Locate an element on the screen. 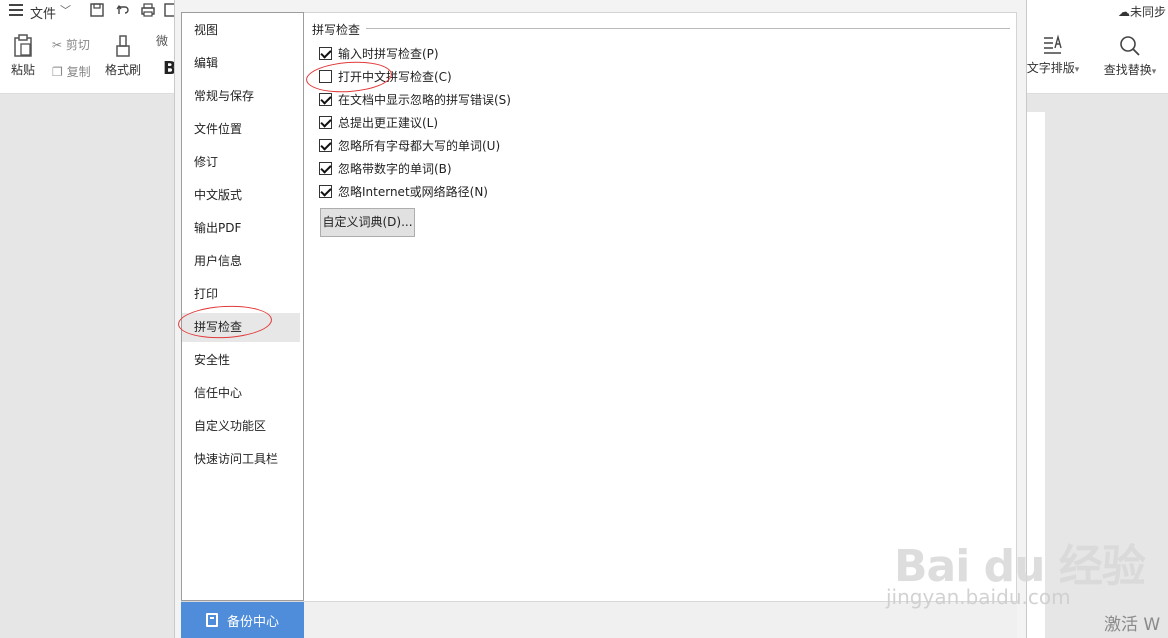 Image resolution: width=1168 pixels, height=638 pixels. nav-item-custom-ribbon: 自定义功能区 is located at coordinates (241, 426).